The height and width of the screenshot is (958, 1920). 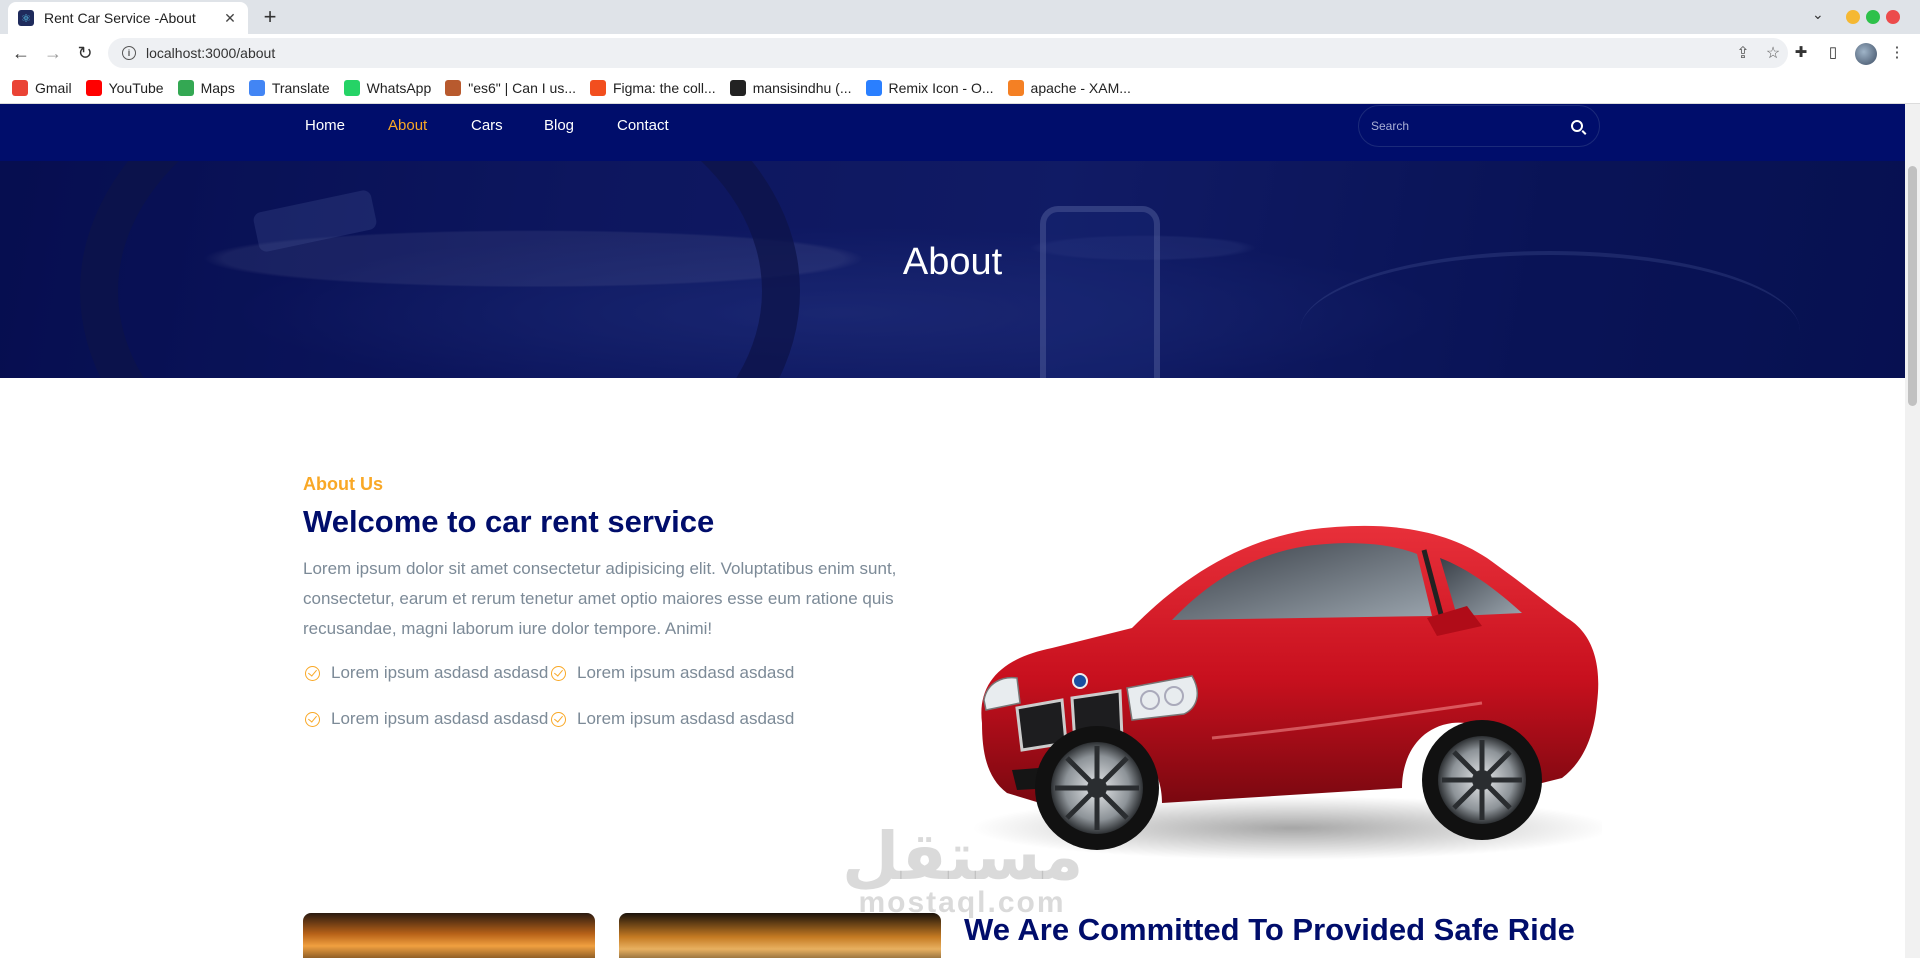 I want to click on bookmark-label: YouTube, so click(x=136, y=87).